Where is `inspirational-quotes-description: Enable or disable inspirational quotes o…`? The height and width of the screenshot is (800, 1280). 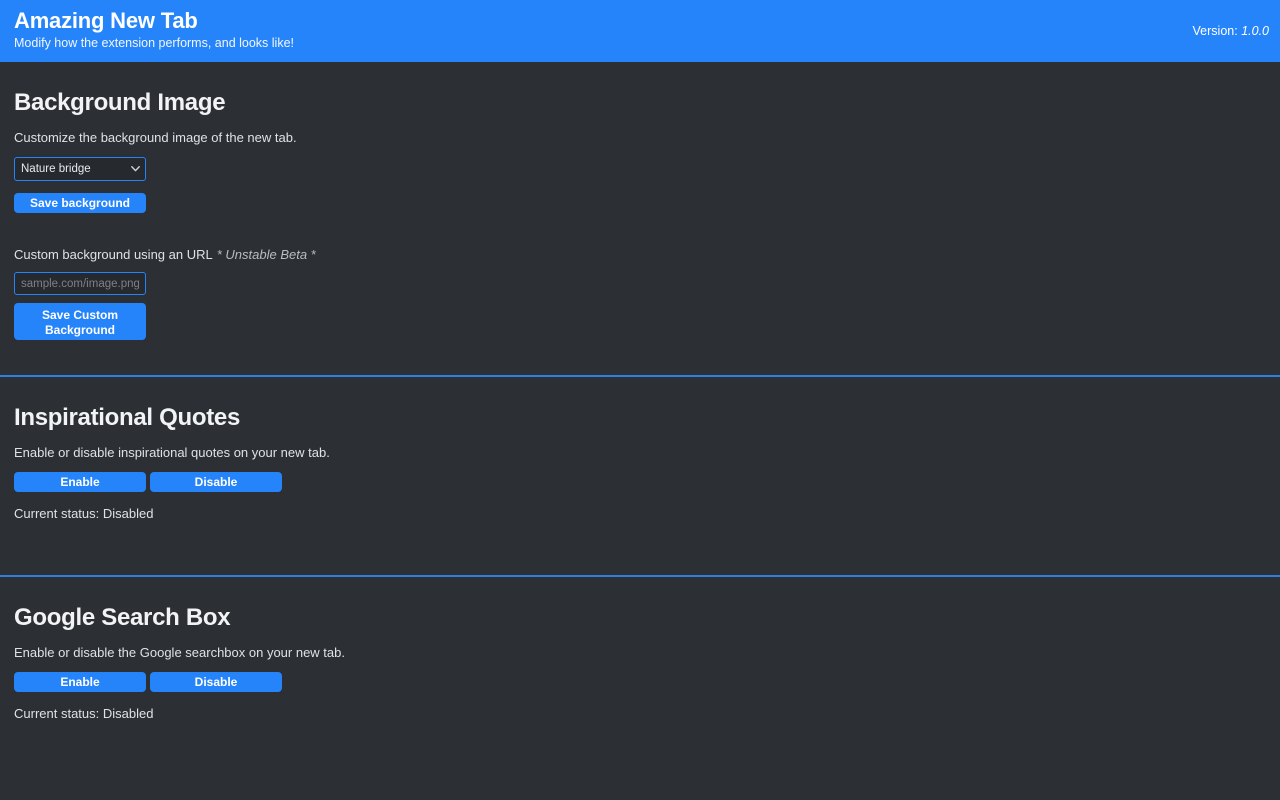 inspirational-quotes-description: Enable or disable inspirational quotes o… is located at coordinates (172, 452).